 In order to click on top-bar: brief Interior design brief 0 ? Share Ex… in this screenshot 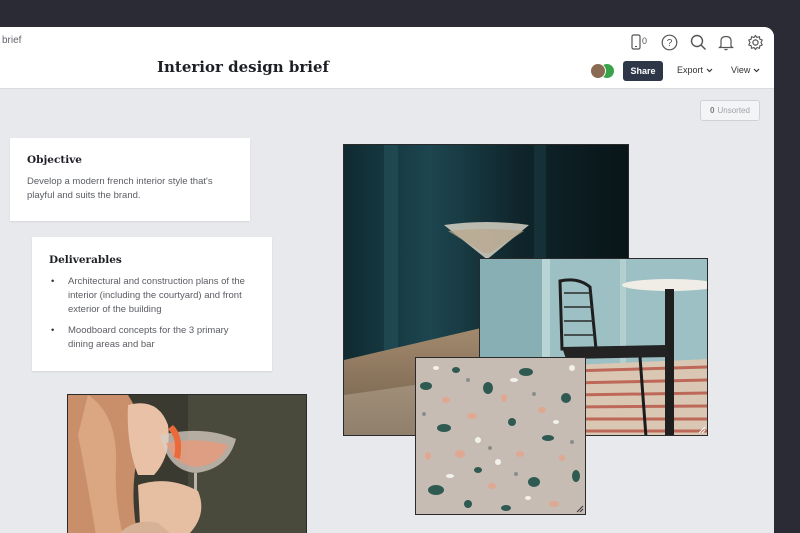, I will do `click(387, 58)`.